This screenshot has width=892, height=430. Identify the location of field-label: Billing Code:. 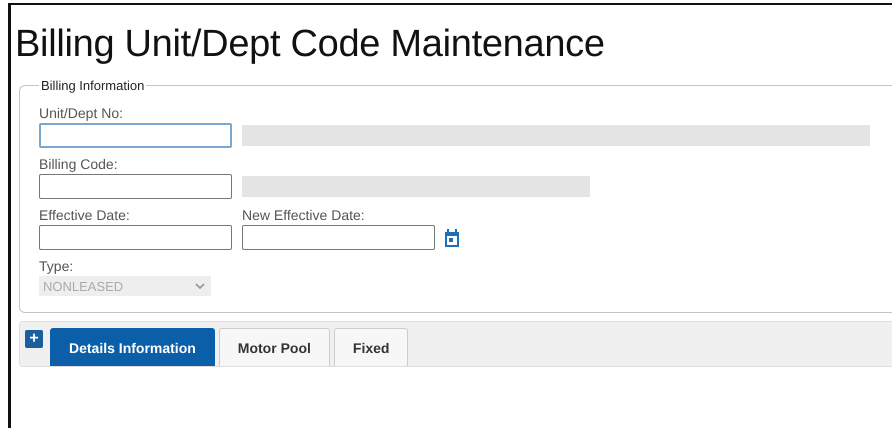
(79, 164).